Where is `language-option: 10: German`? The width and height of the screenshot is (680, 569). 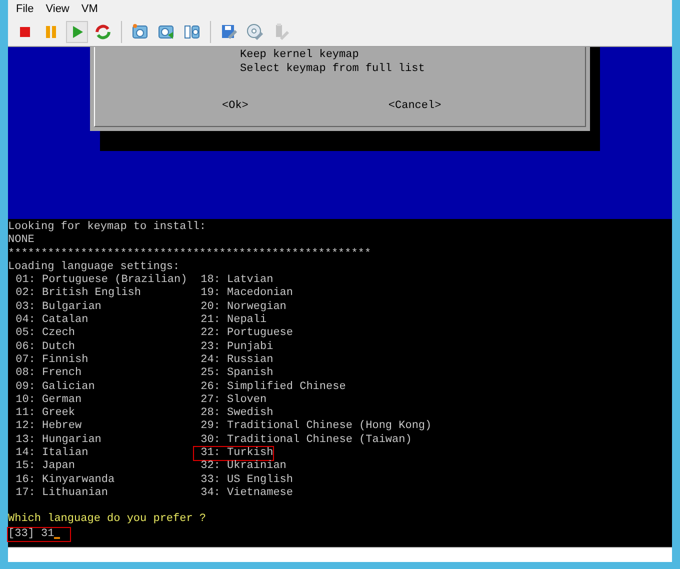 language-option: 10: German is located at coordinates (45, 400).